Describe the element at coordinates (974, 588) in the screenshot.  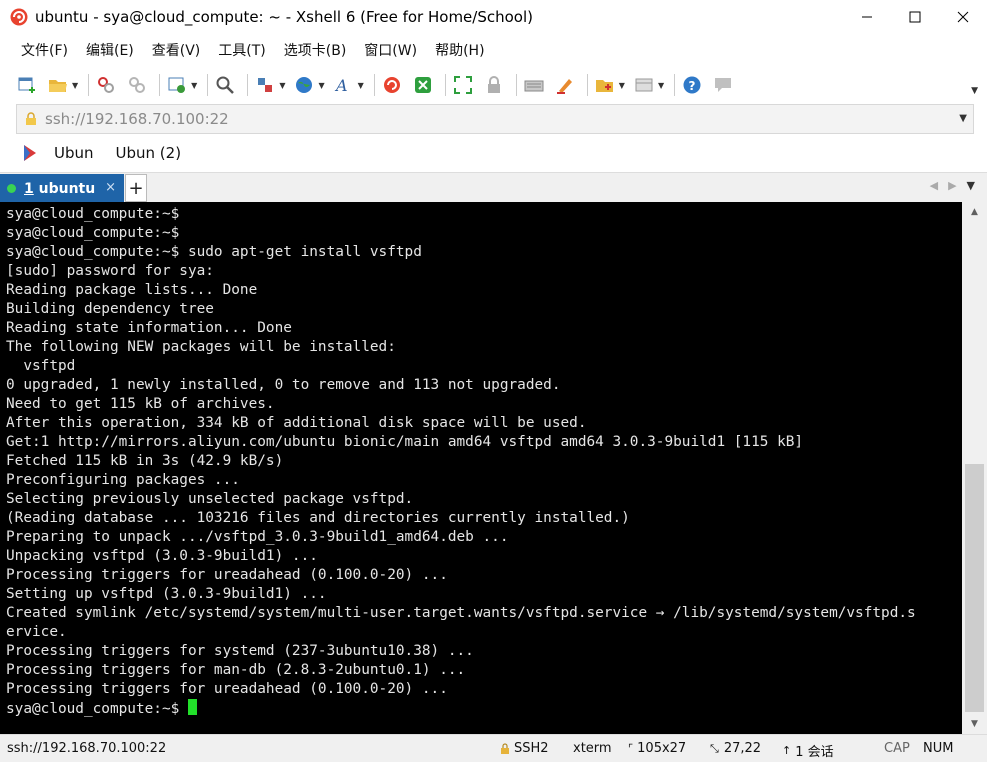
I see `scrollbar-thumb` at that location.